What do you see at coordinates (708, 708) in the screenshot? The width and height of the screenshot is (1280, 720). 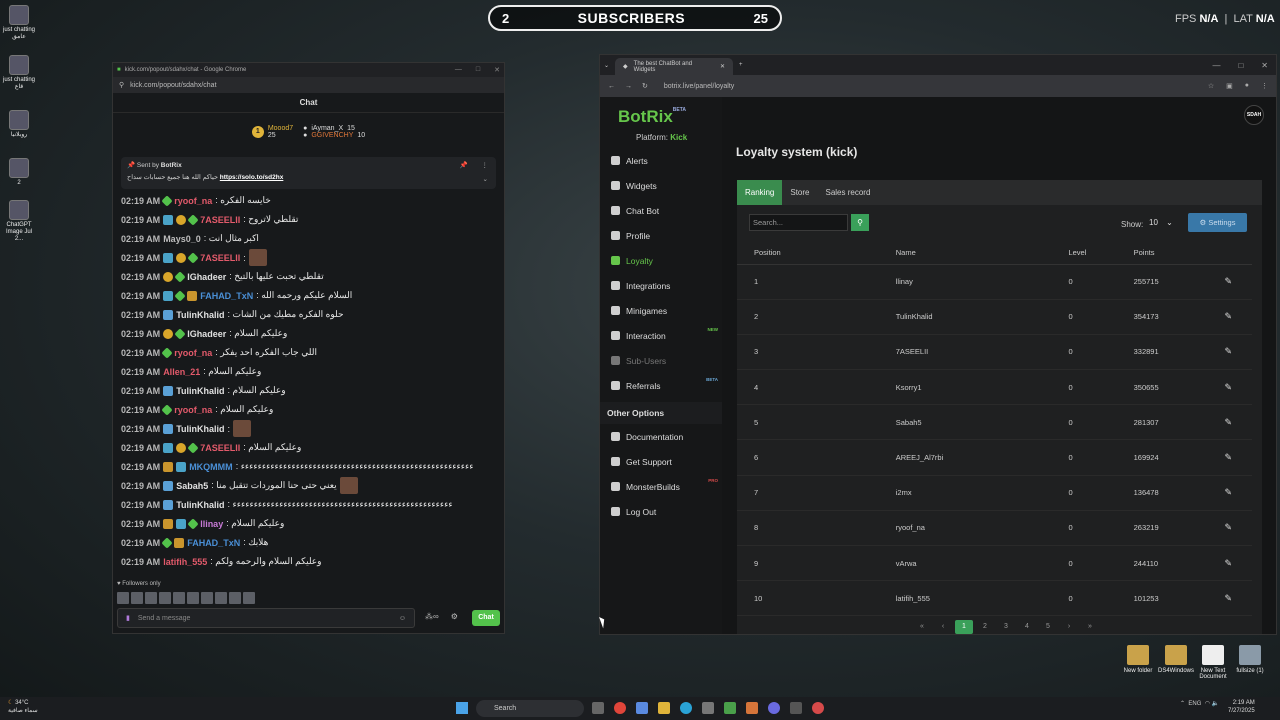 I see `store-icon` at bounding box center [708, 708].